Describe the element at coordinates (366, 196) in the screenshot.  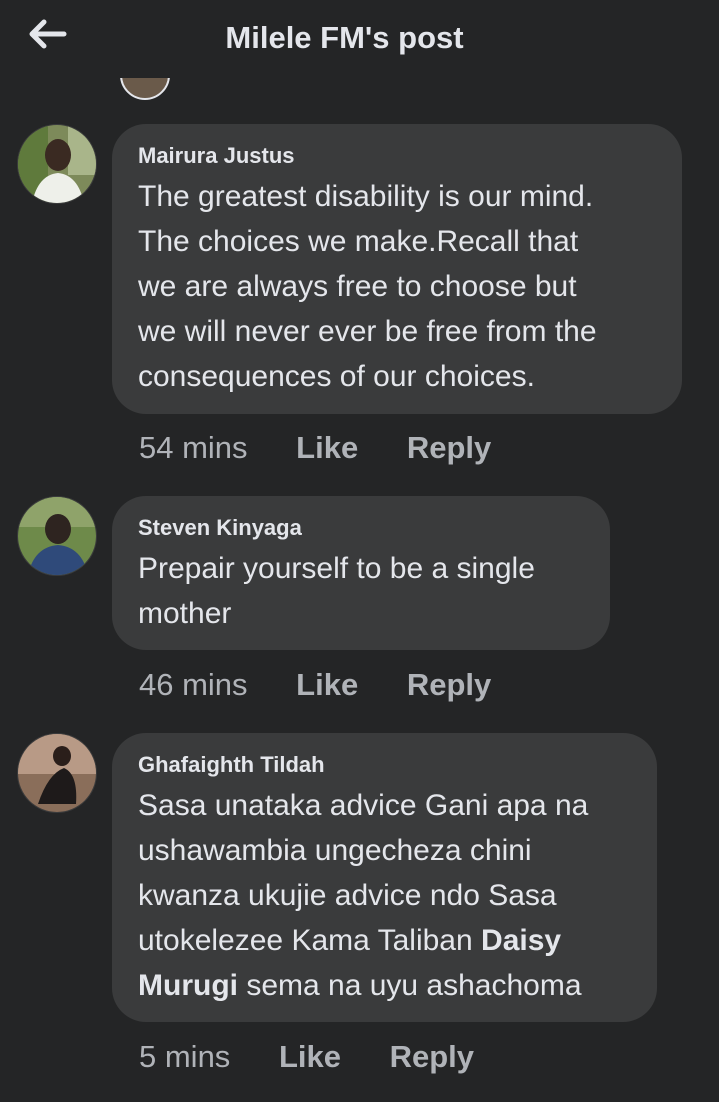
I see `comment-line: The greatest disability is our mind.` at that location.